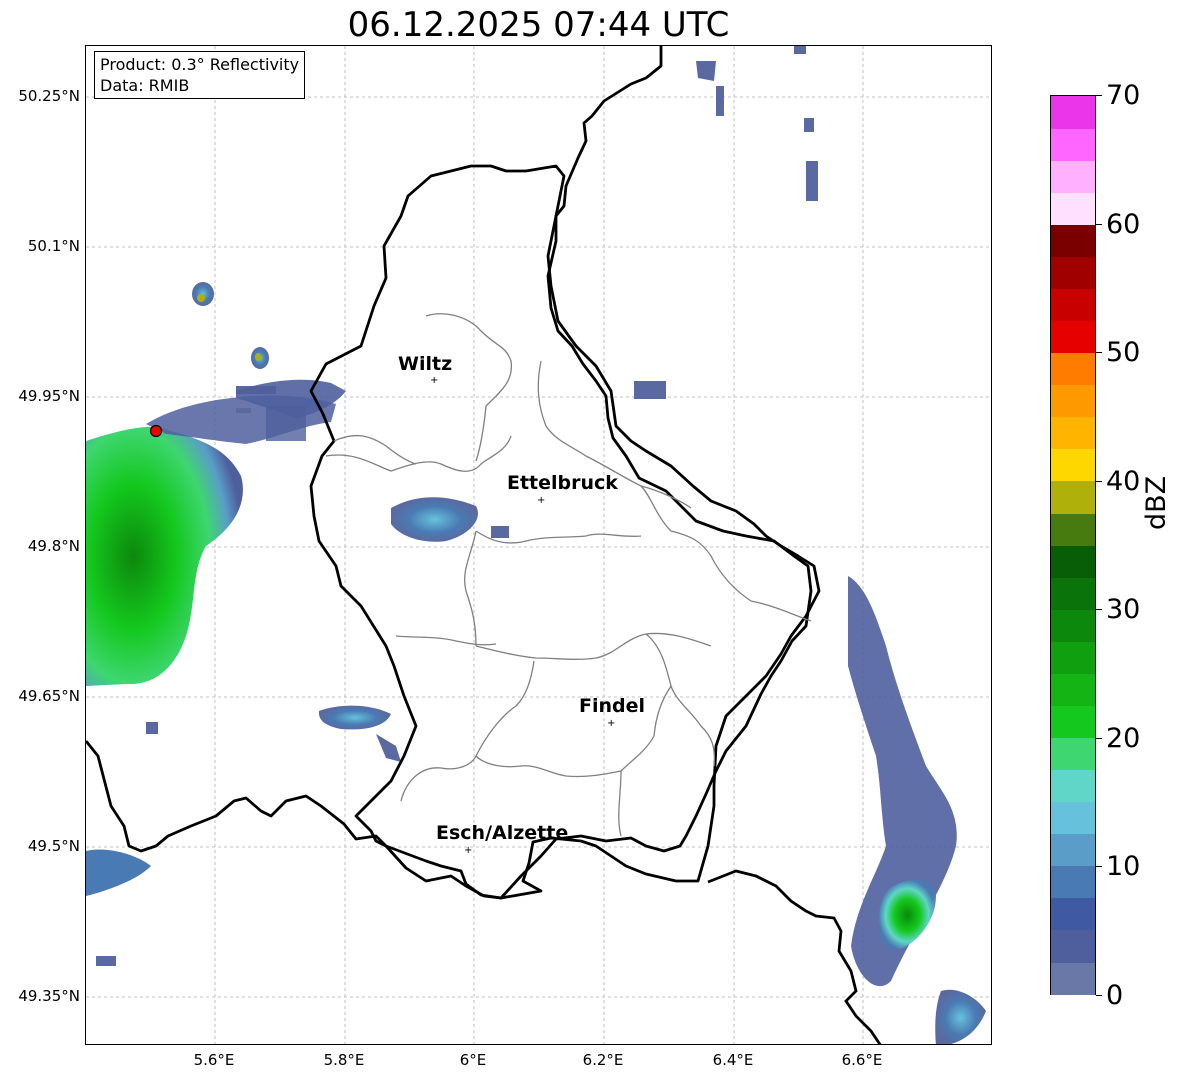 The width and height of the screenshot is (1184, 1081). I want to click on lat-label: 50.1°N, so click(53, 246).